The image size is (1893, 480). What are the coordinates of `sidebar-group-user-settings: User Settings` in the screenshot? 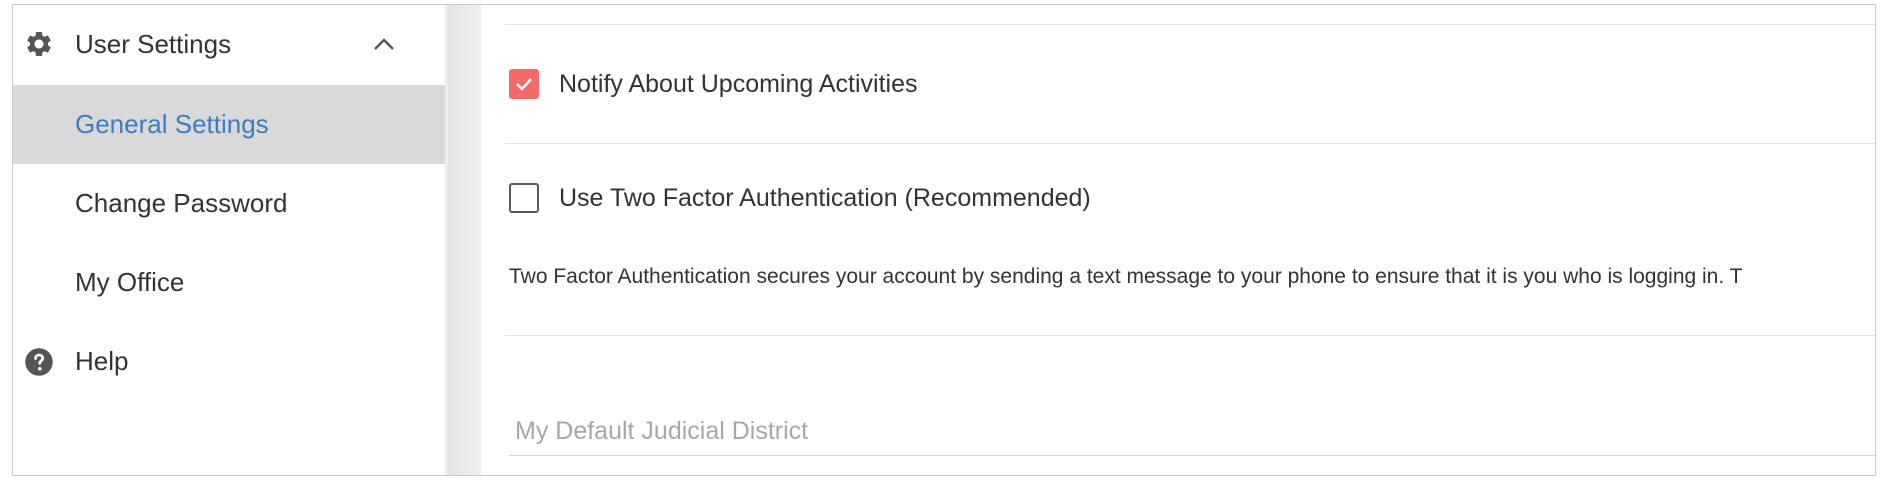 It's located at (229, 44).